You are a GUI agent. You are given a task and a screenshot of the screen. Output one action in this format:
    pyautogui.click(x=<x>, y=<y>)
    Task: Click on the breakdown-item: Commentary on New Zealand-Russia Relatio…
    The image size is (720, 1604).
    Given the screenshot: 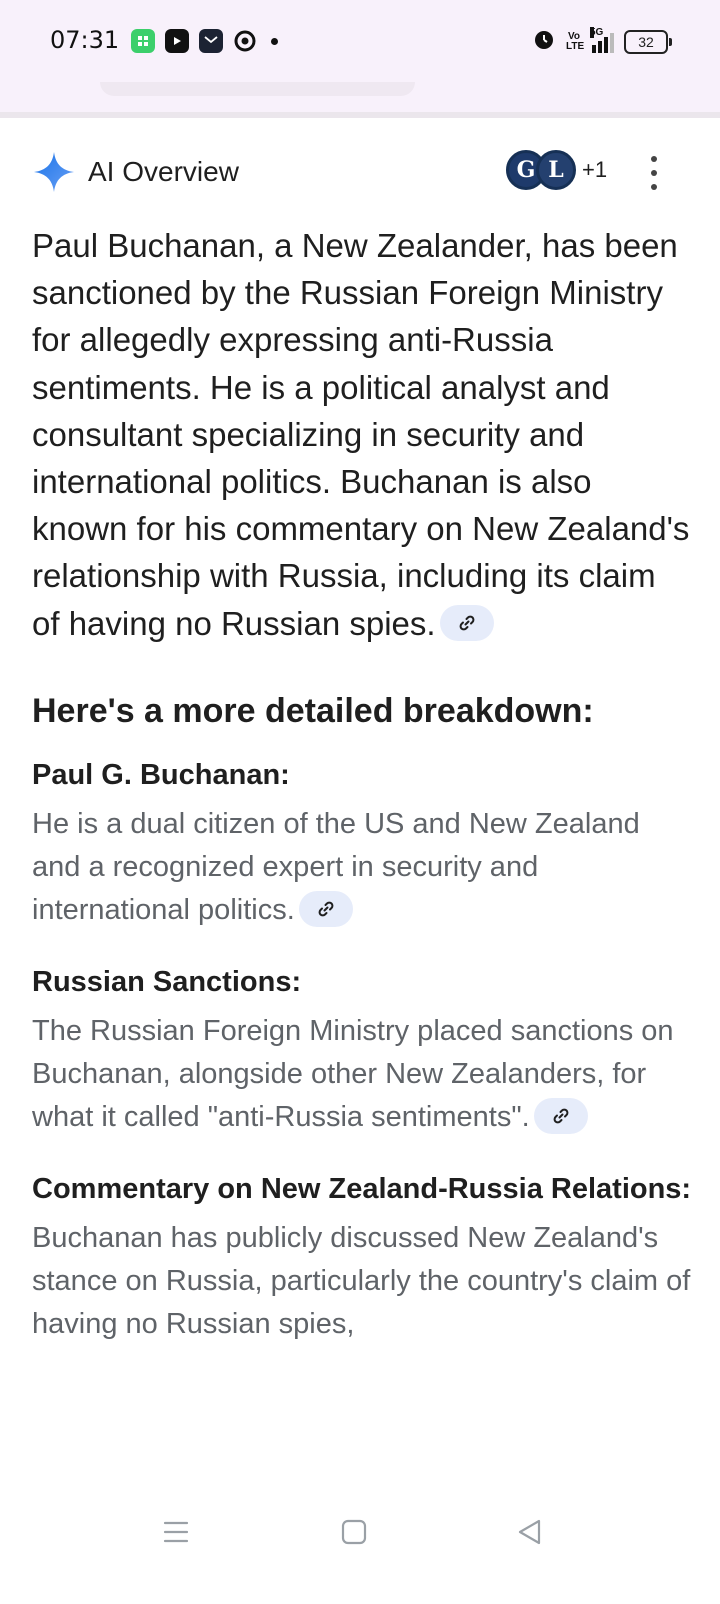 What is the action you would take?
    pyautogui.click(x=362, y=1256)
    